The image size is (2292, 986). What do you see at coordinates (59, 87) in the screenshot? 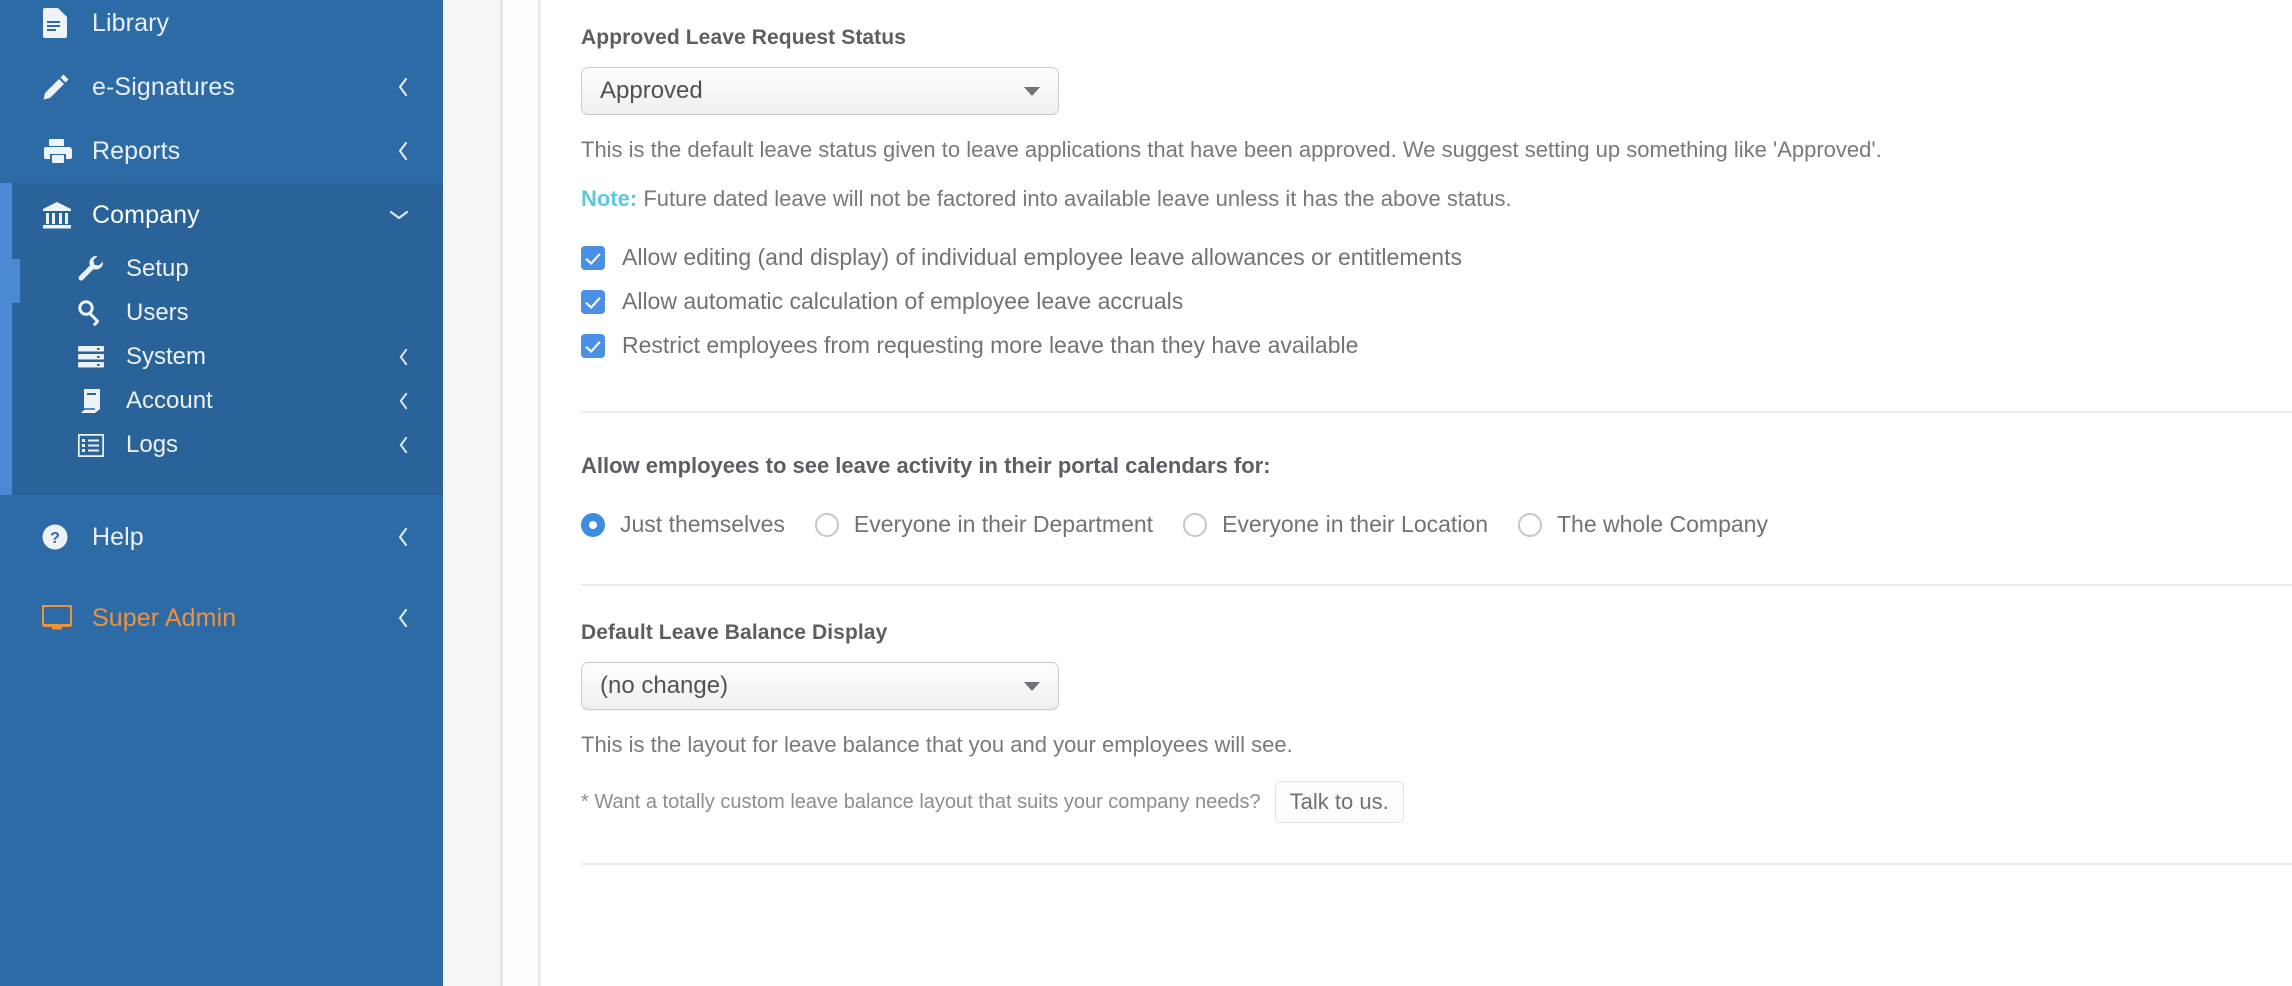
I see `pencil-icon` at bounding box center [59, 87].